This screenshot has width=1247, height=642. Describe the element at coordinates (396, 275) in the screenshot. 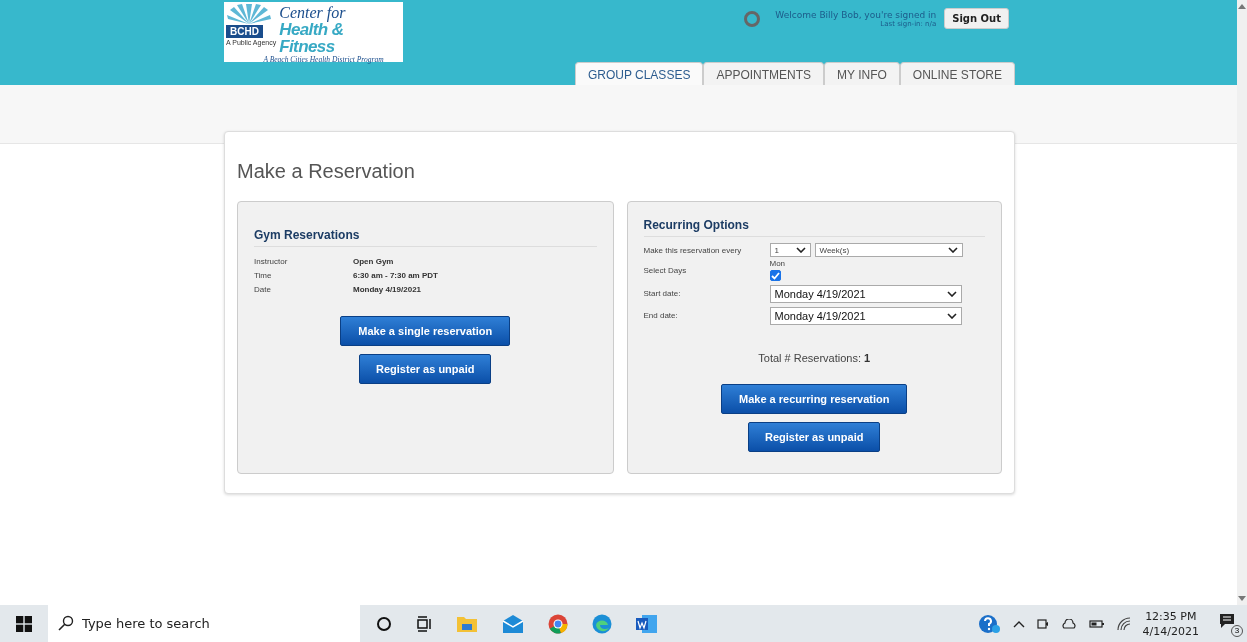

I see `detail-value: 6:30 am - 7:30 am PDT` at that location.